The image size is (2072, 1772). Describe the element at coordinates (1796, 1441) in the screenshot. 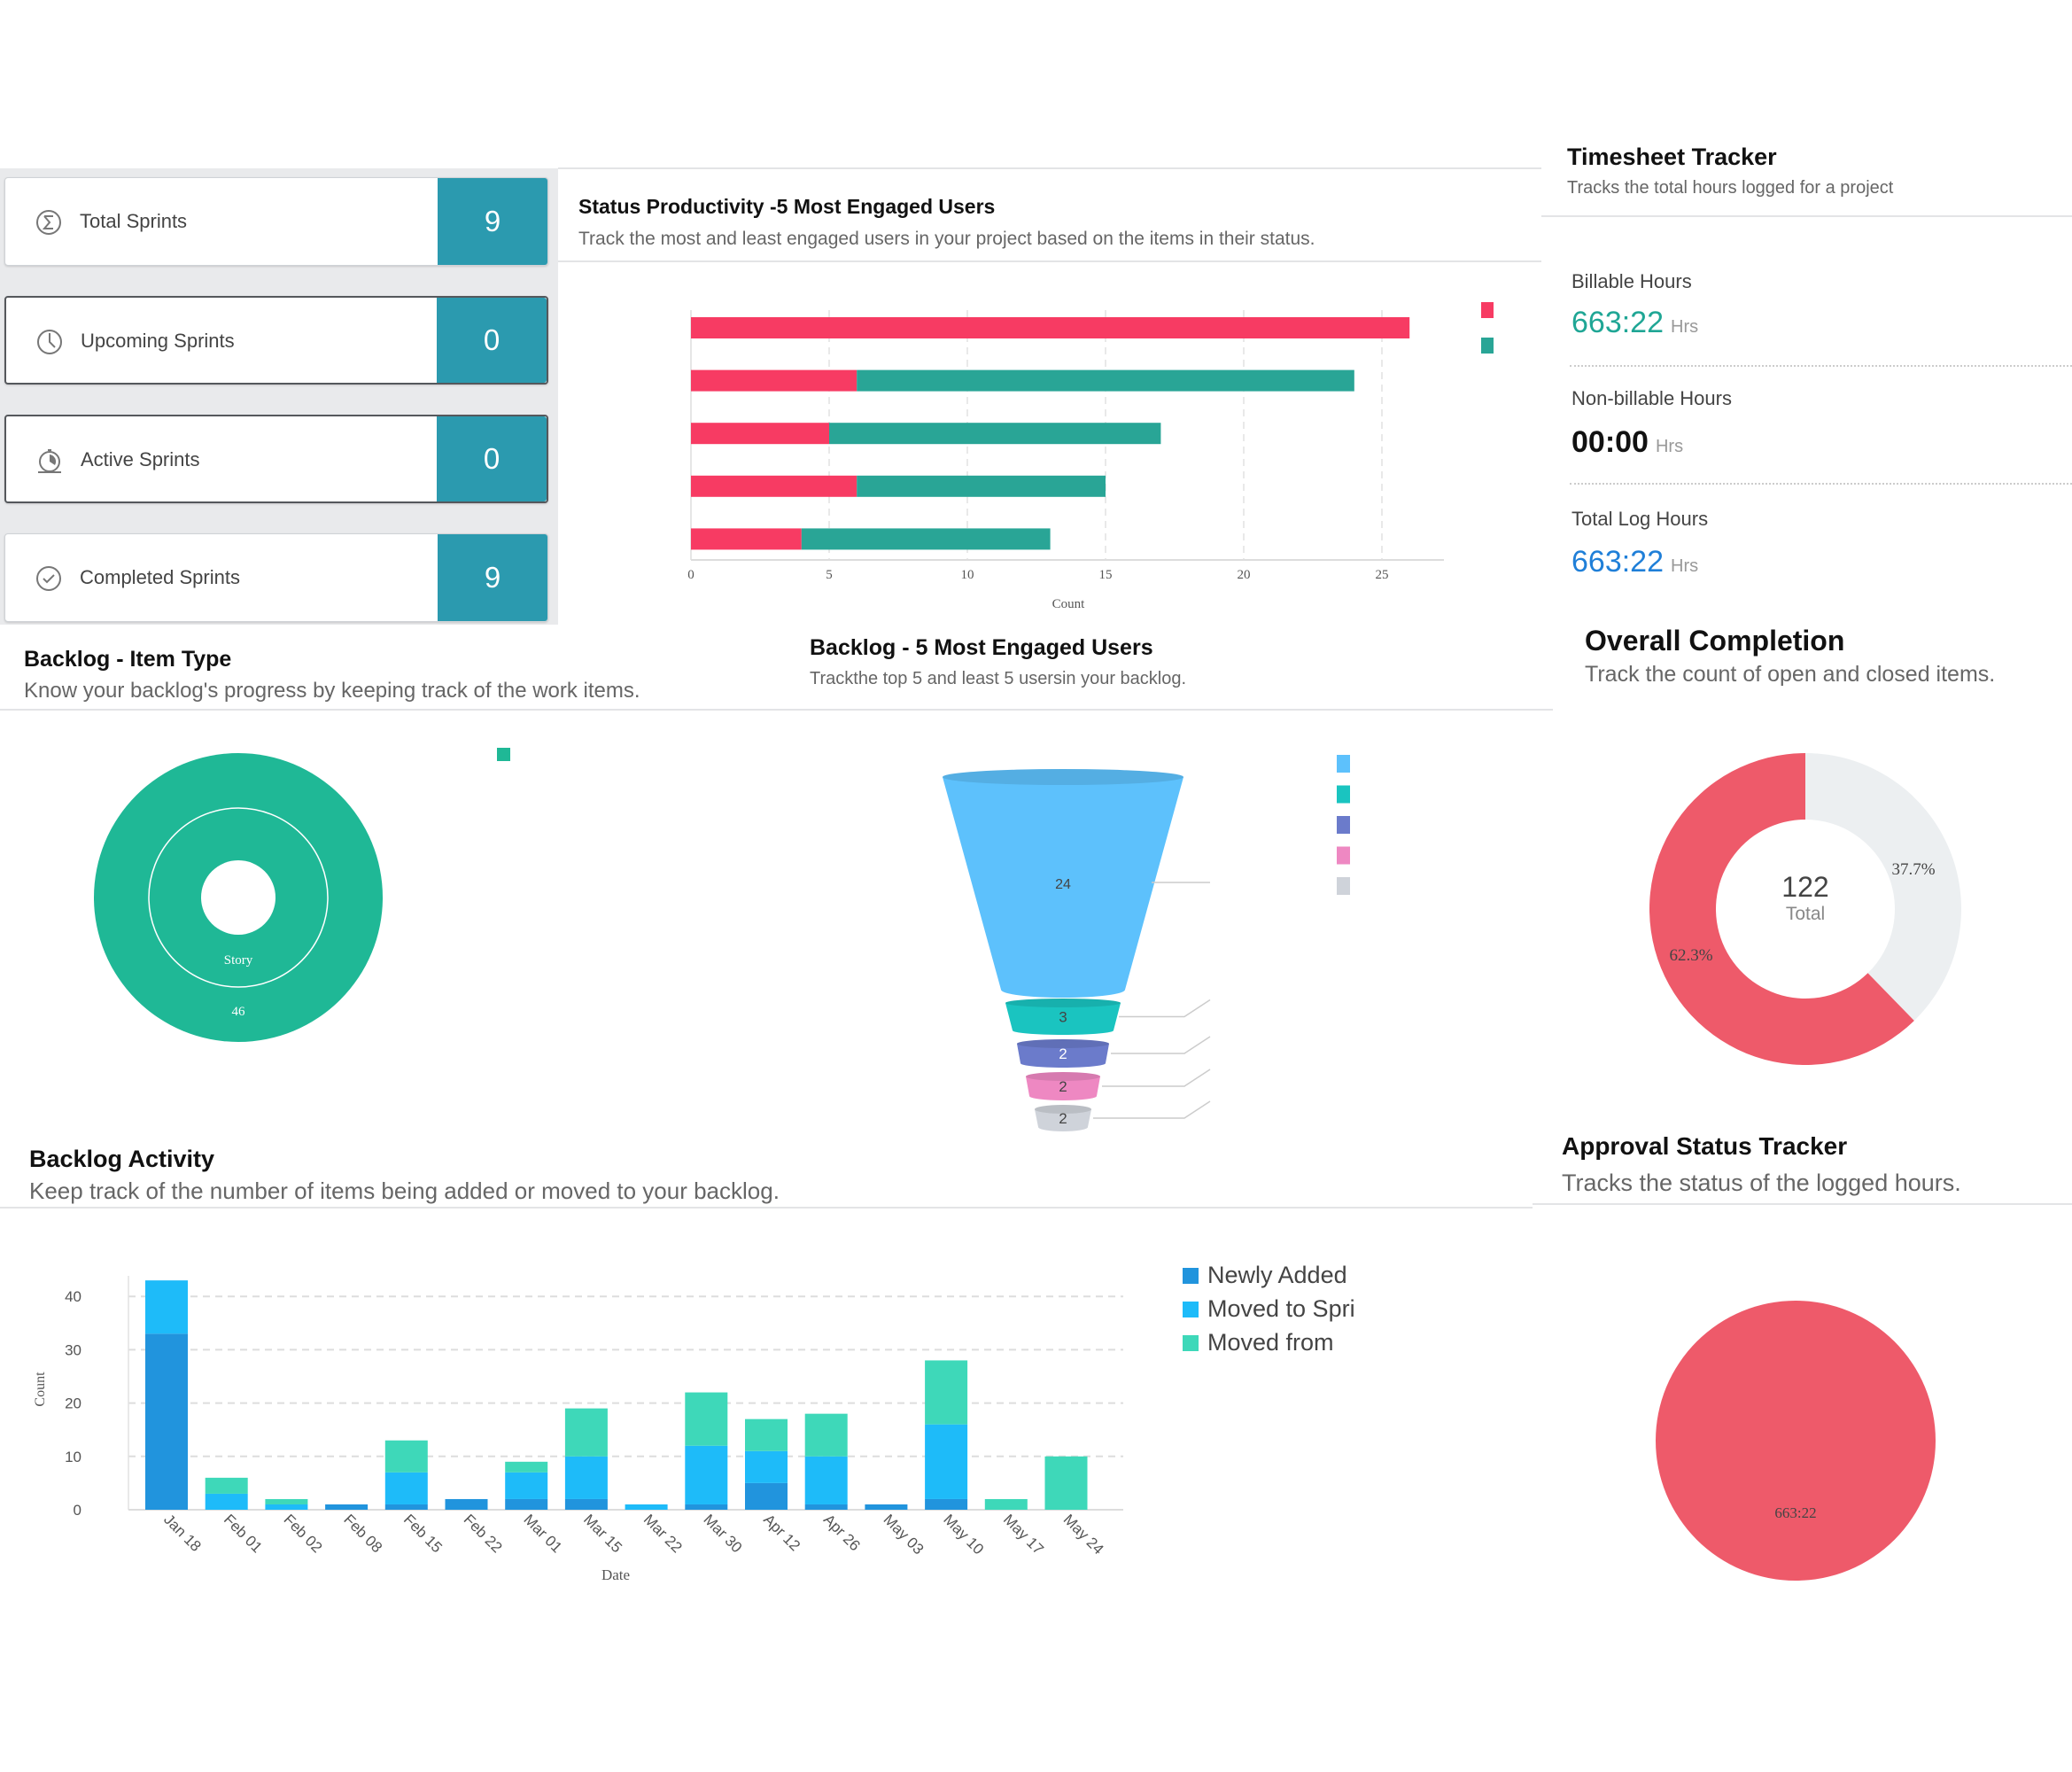

I see `pie-slice` at that location.